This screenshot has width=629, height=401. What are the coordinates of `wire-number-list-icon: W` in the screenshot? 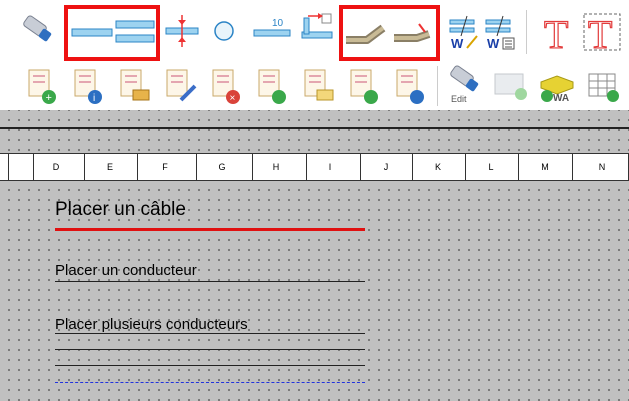 It's located at (500, 33).